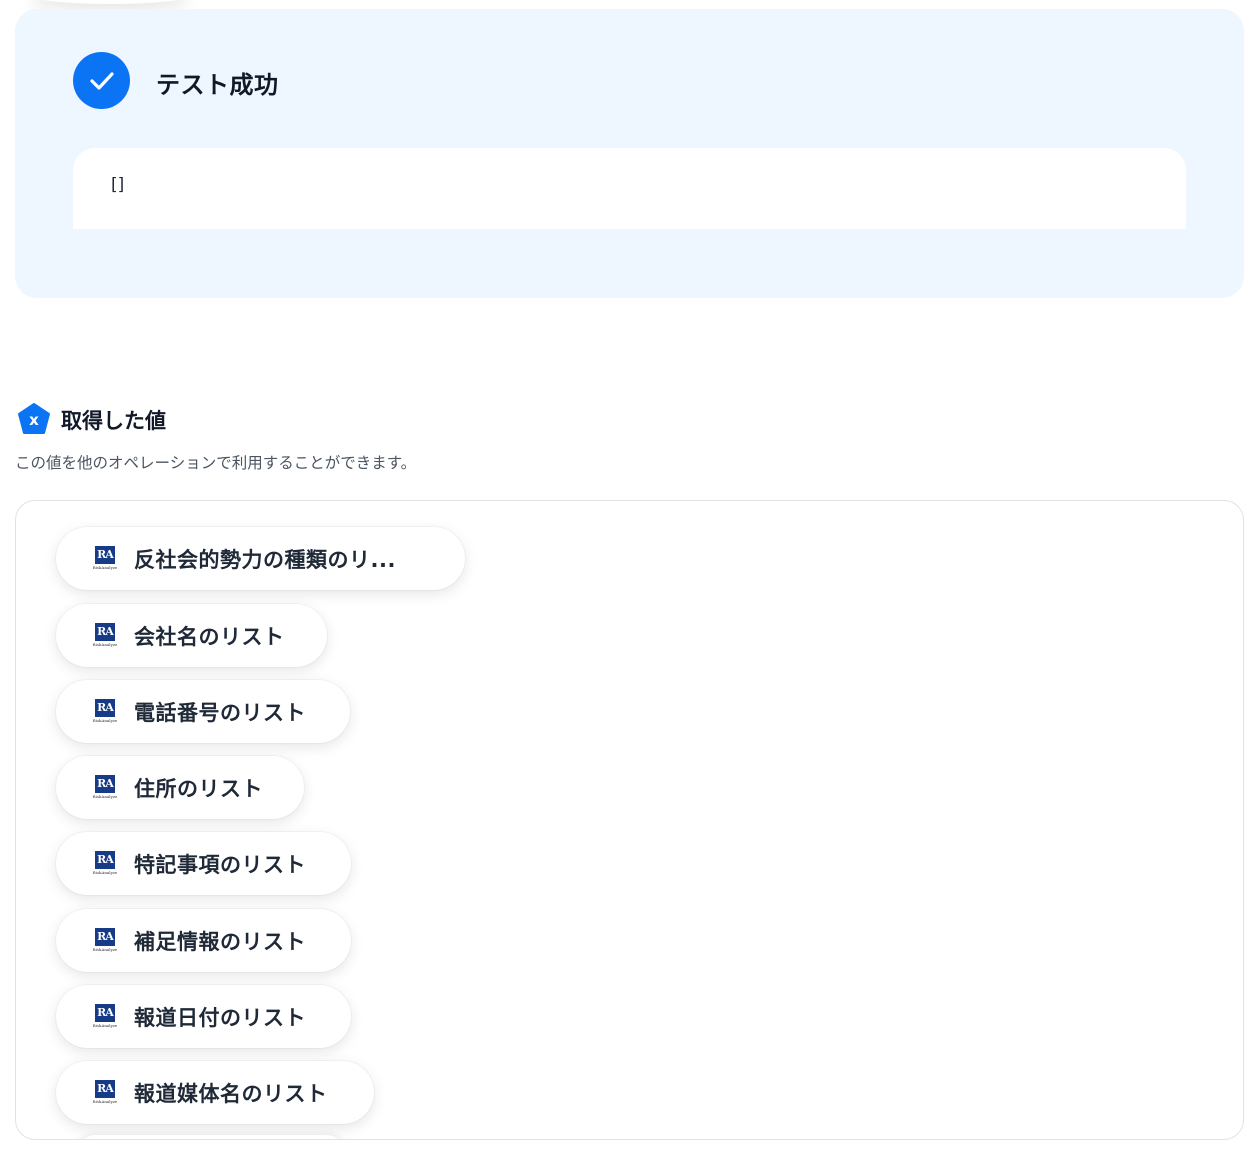  What do you see at coordinates (118, 185) in the screenshot?
I see `test-output-text: []` at bounding box center [118, 185].